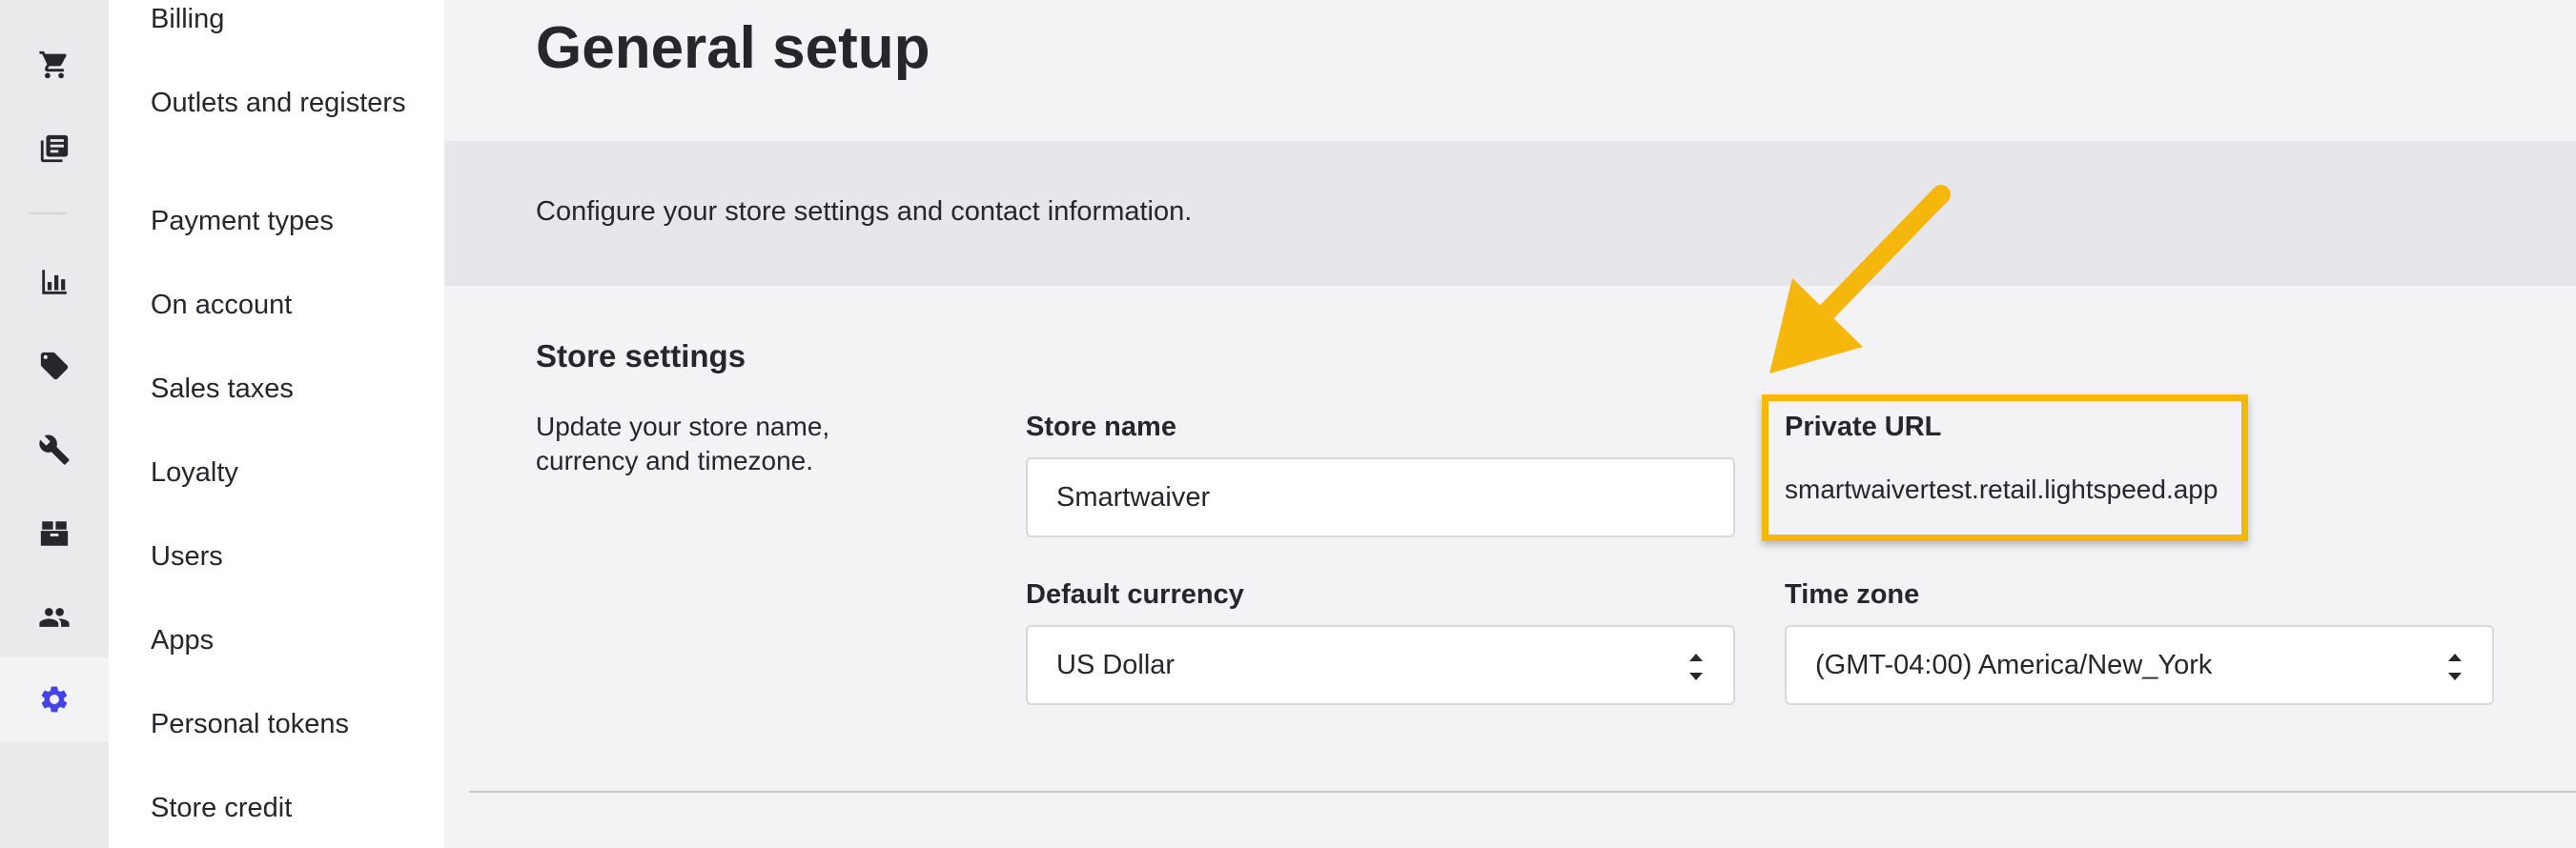 Image resolution: width=2576 pixels, height=848 pixels. What do you see at coordinates (1380, 665) in the screenshot?
I see `default-currency-select: US Dollar` at bounding box center [1380, 665].